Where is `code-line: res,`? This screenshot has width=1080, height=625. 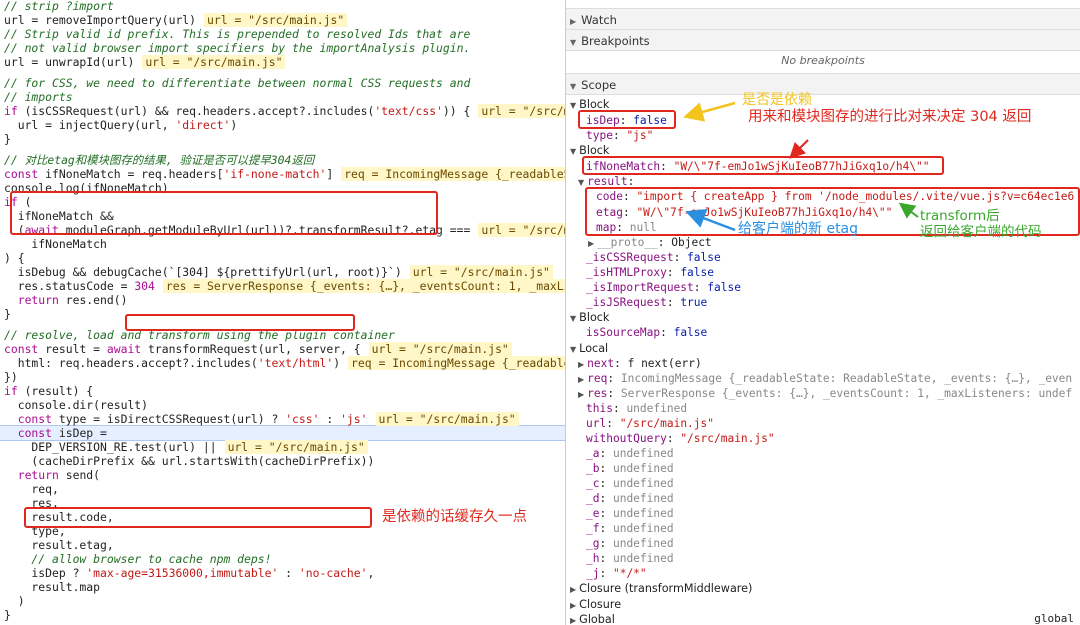
code-line: res, is located at coordinates (31, 503).